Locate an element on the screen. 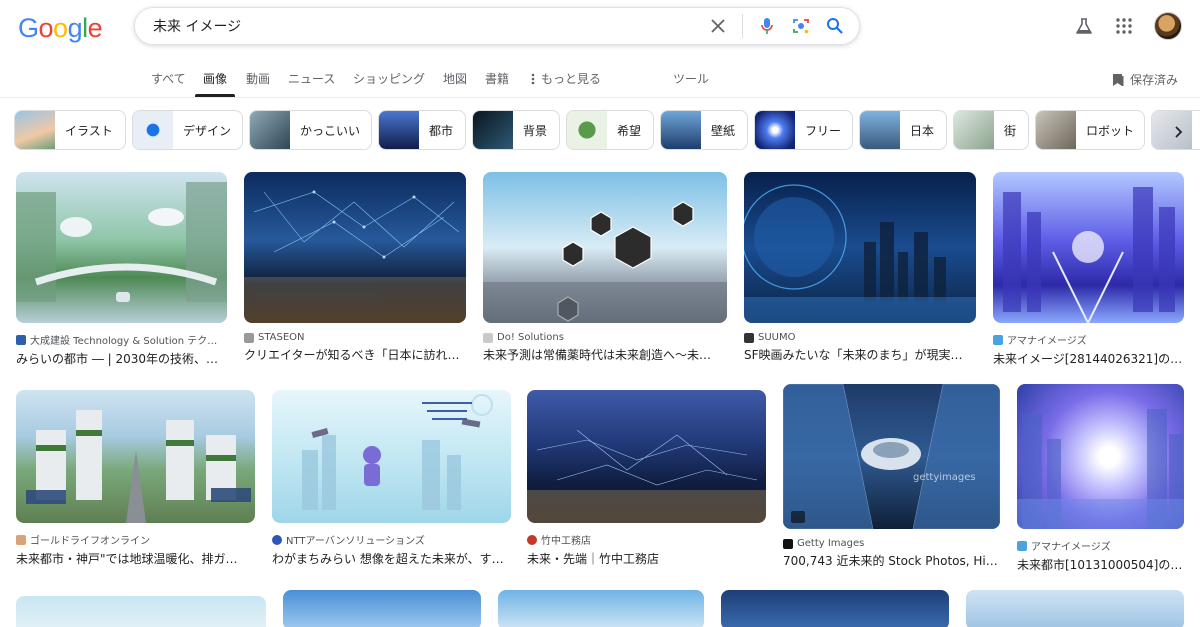  image-badge-icon is located at coordinates (798, 517).